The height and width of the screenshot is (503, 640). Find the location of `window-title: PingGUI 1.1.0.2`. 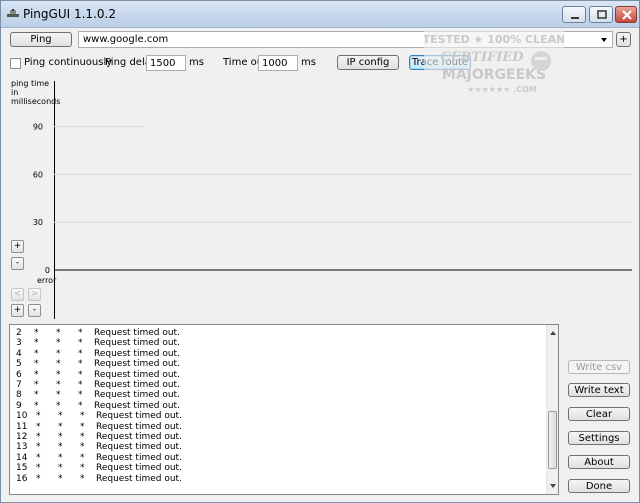

window-title: PingGUI 1.1.0.2 is located at coordinates (69, 14).